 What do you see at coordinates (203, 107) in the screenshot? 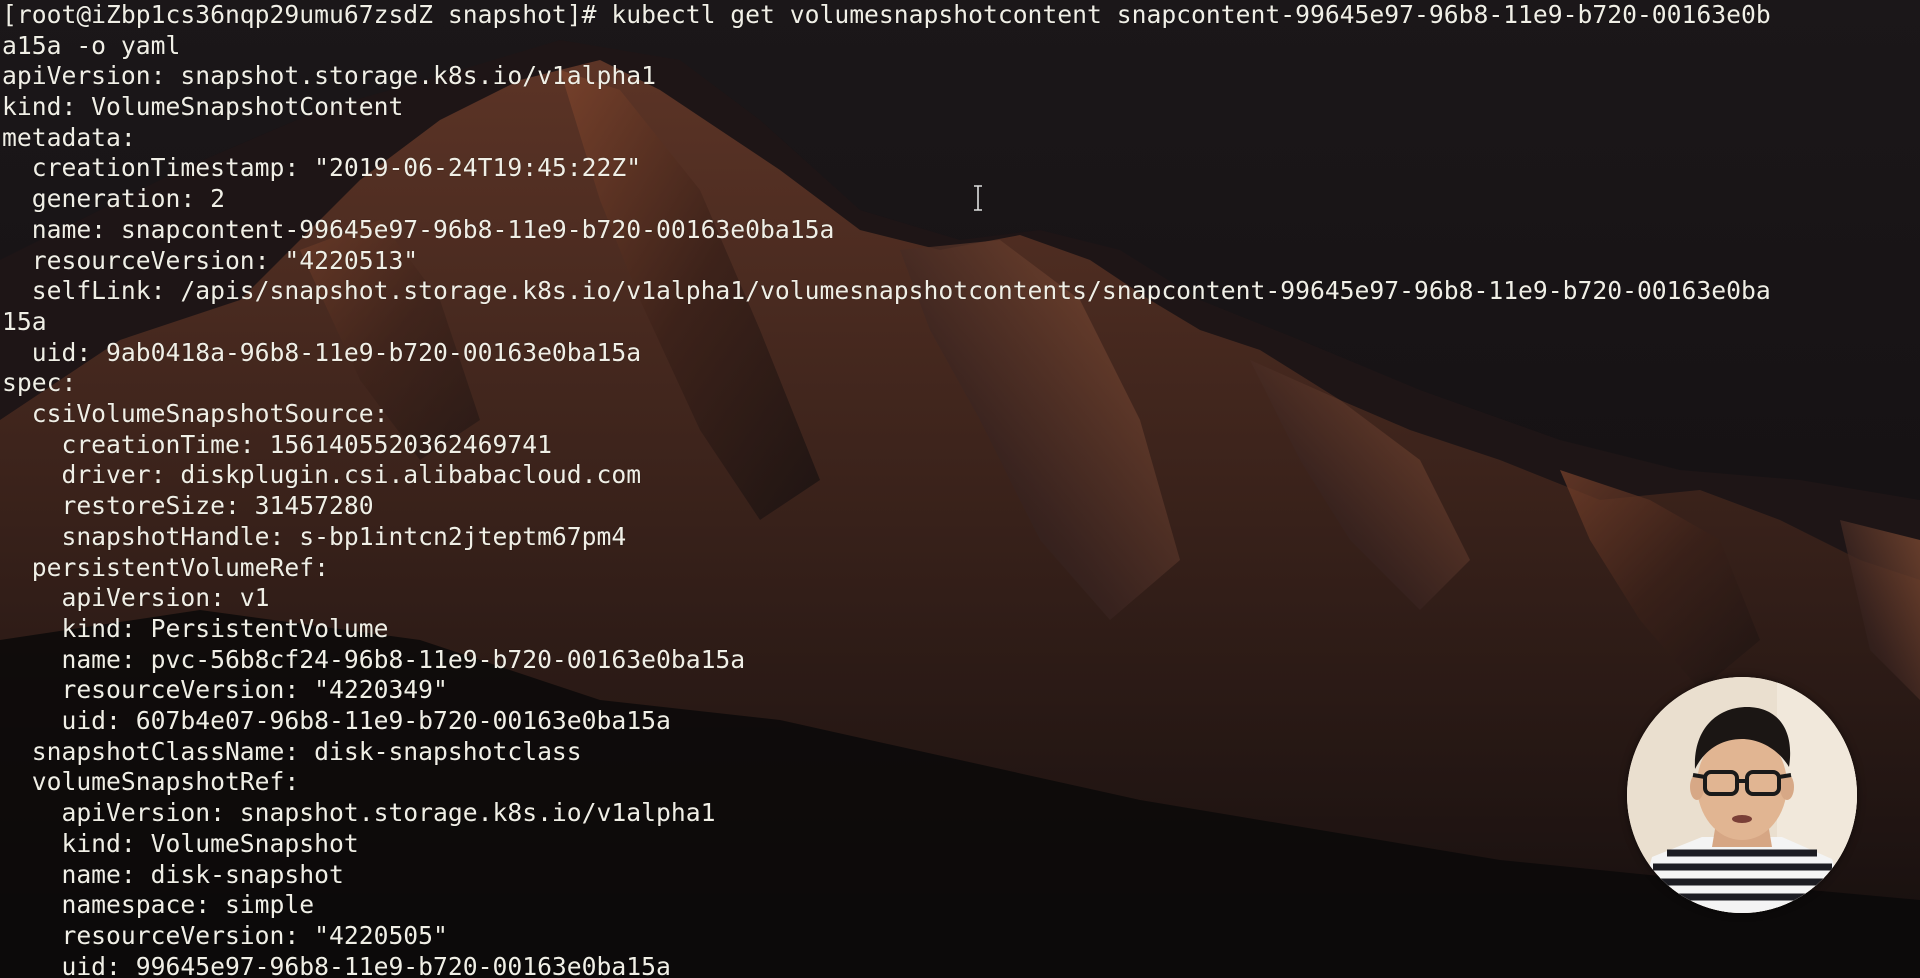
I see `terminal-line: kind: VolumeSnapshotContent` at bounding box center [203, 107].